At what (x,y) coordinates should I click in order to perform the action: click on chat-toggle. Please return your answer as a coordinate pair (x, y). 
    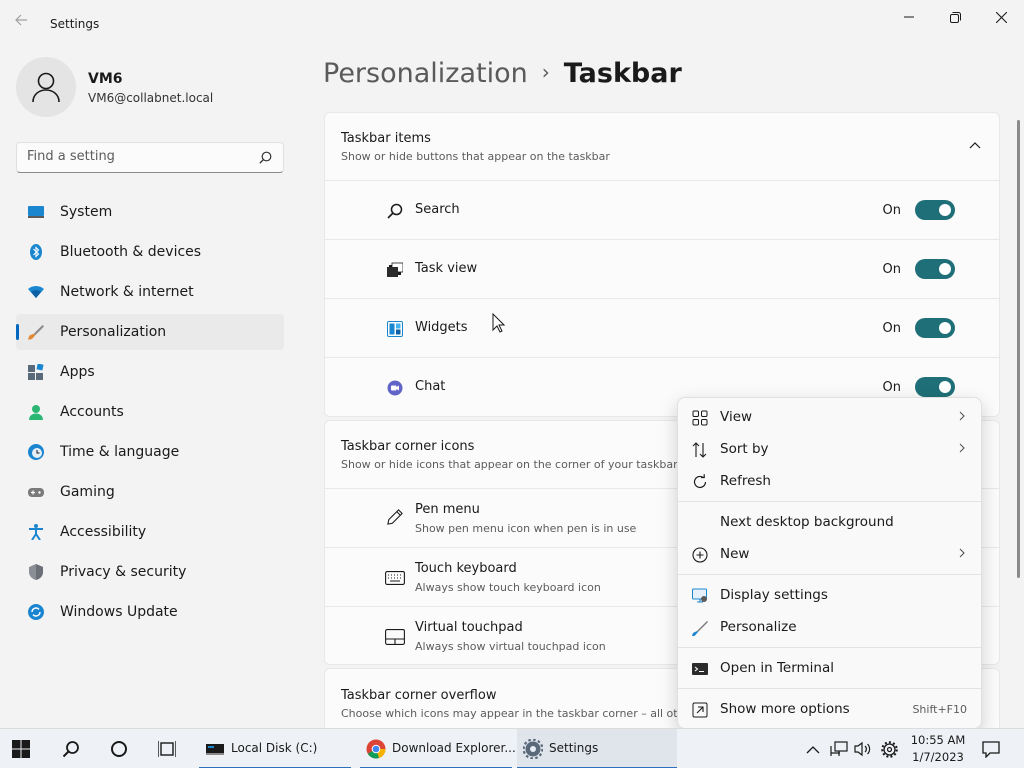
    Looking at the image, I should click on (935, 387).